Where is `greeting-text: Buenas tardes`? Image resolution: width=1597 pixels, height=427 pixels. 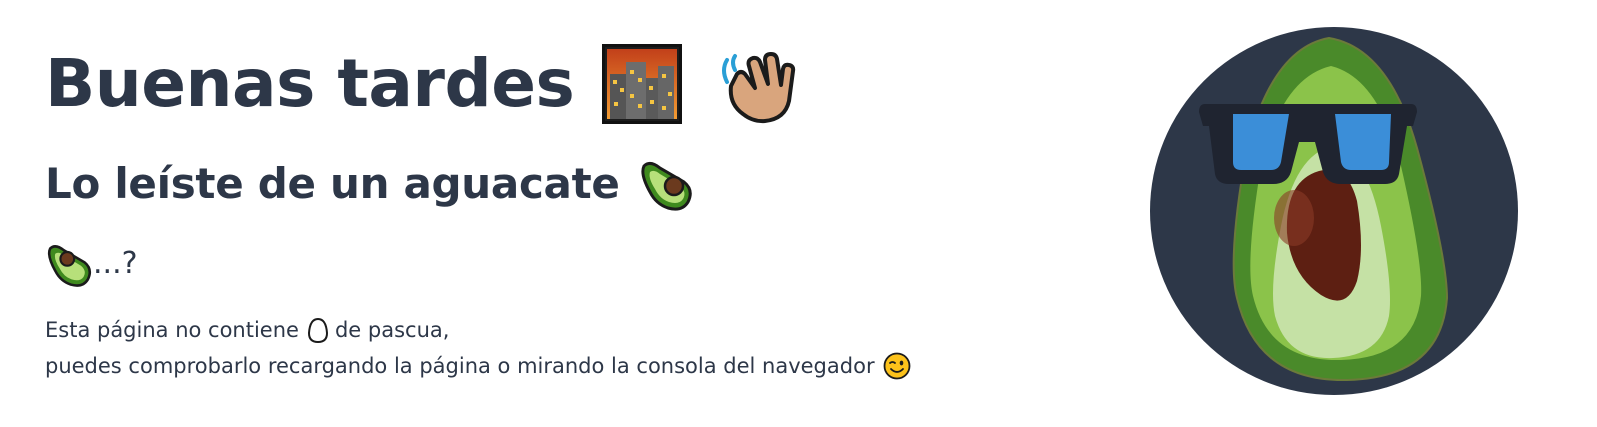 greeting-text: Buenas tardes is located at coordinates (310, 83).